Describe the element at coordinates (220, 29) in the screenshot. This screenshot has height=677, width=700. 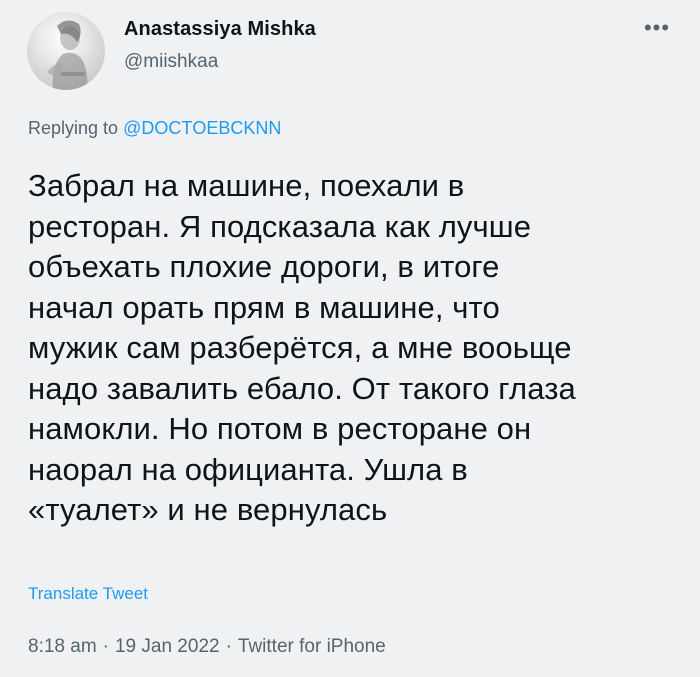
I see `author-name: Anastassiya Mishka` at that location.